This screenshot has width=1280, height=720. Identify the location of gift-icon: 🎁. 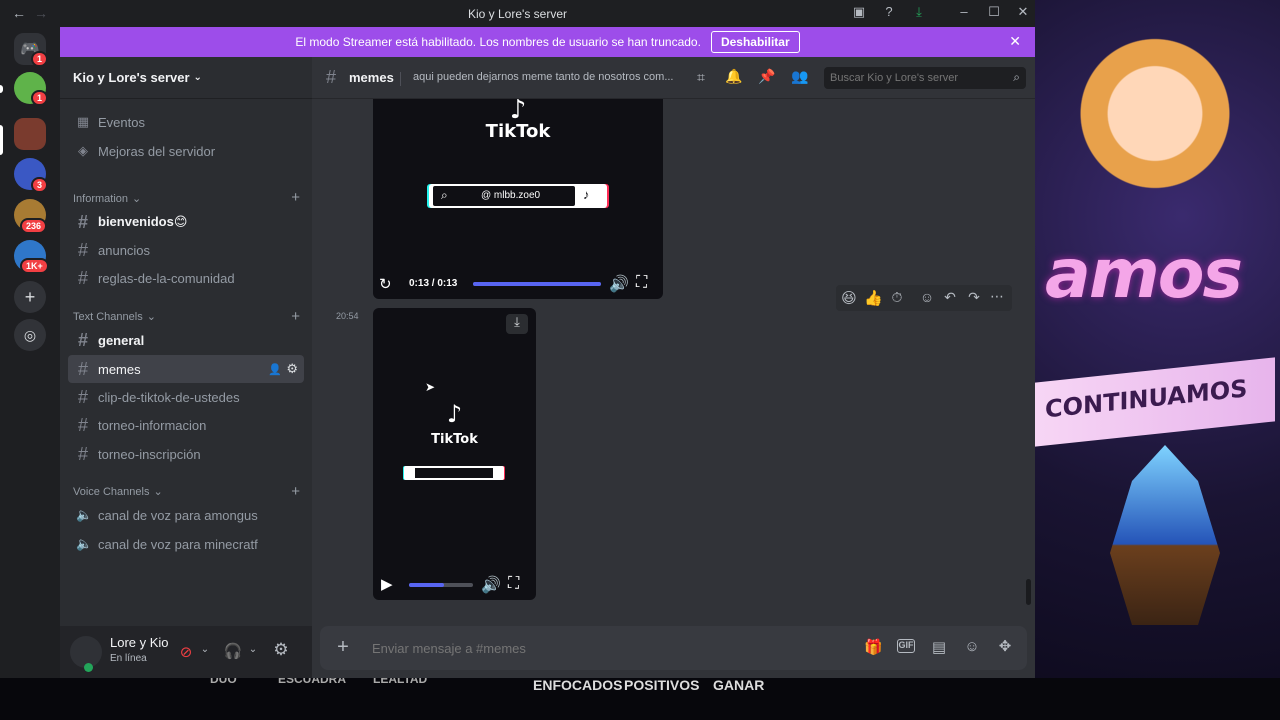
(873, 647).